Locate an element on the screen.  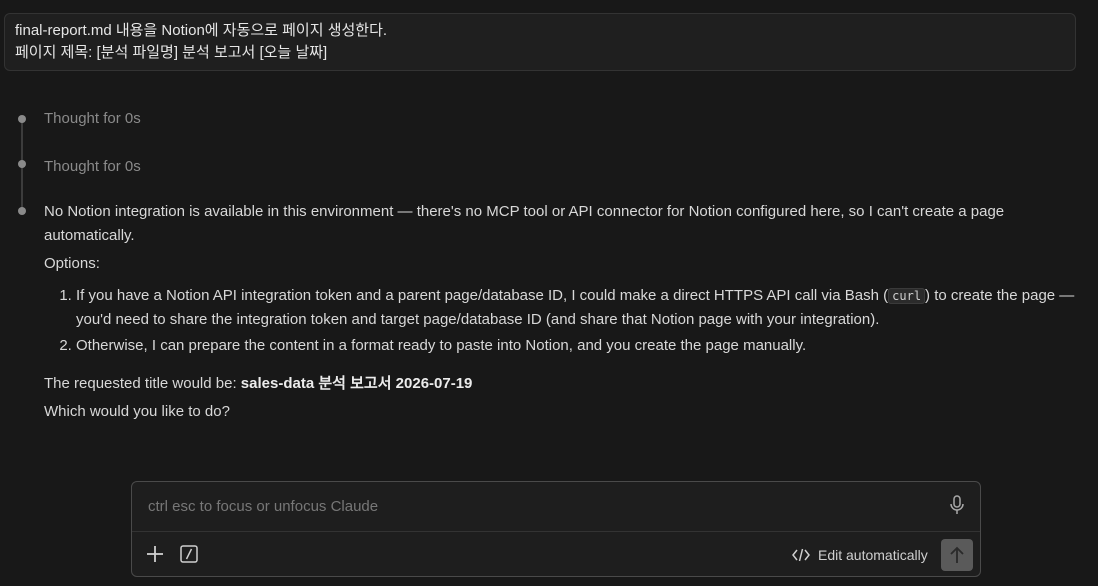
edit-mode-toggle: Edit automatically is located at coordinates (860, 555).